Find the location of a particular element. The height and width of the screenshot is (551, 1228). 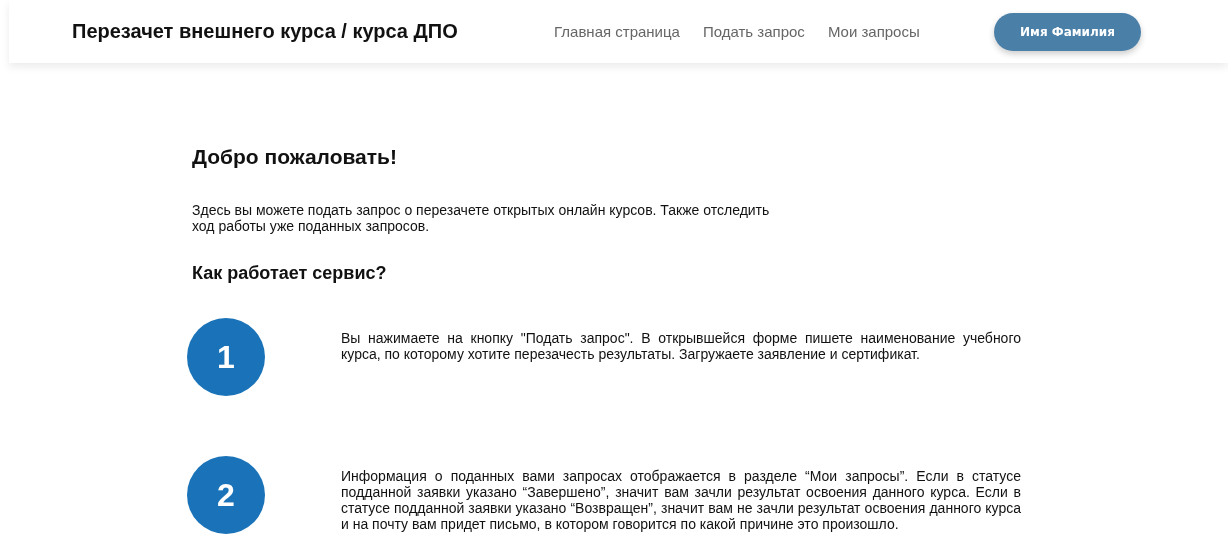

section-title: Как работает сервис? is located at coordinates (290, 273).